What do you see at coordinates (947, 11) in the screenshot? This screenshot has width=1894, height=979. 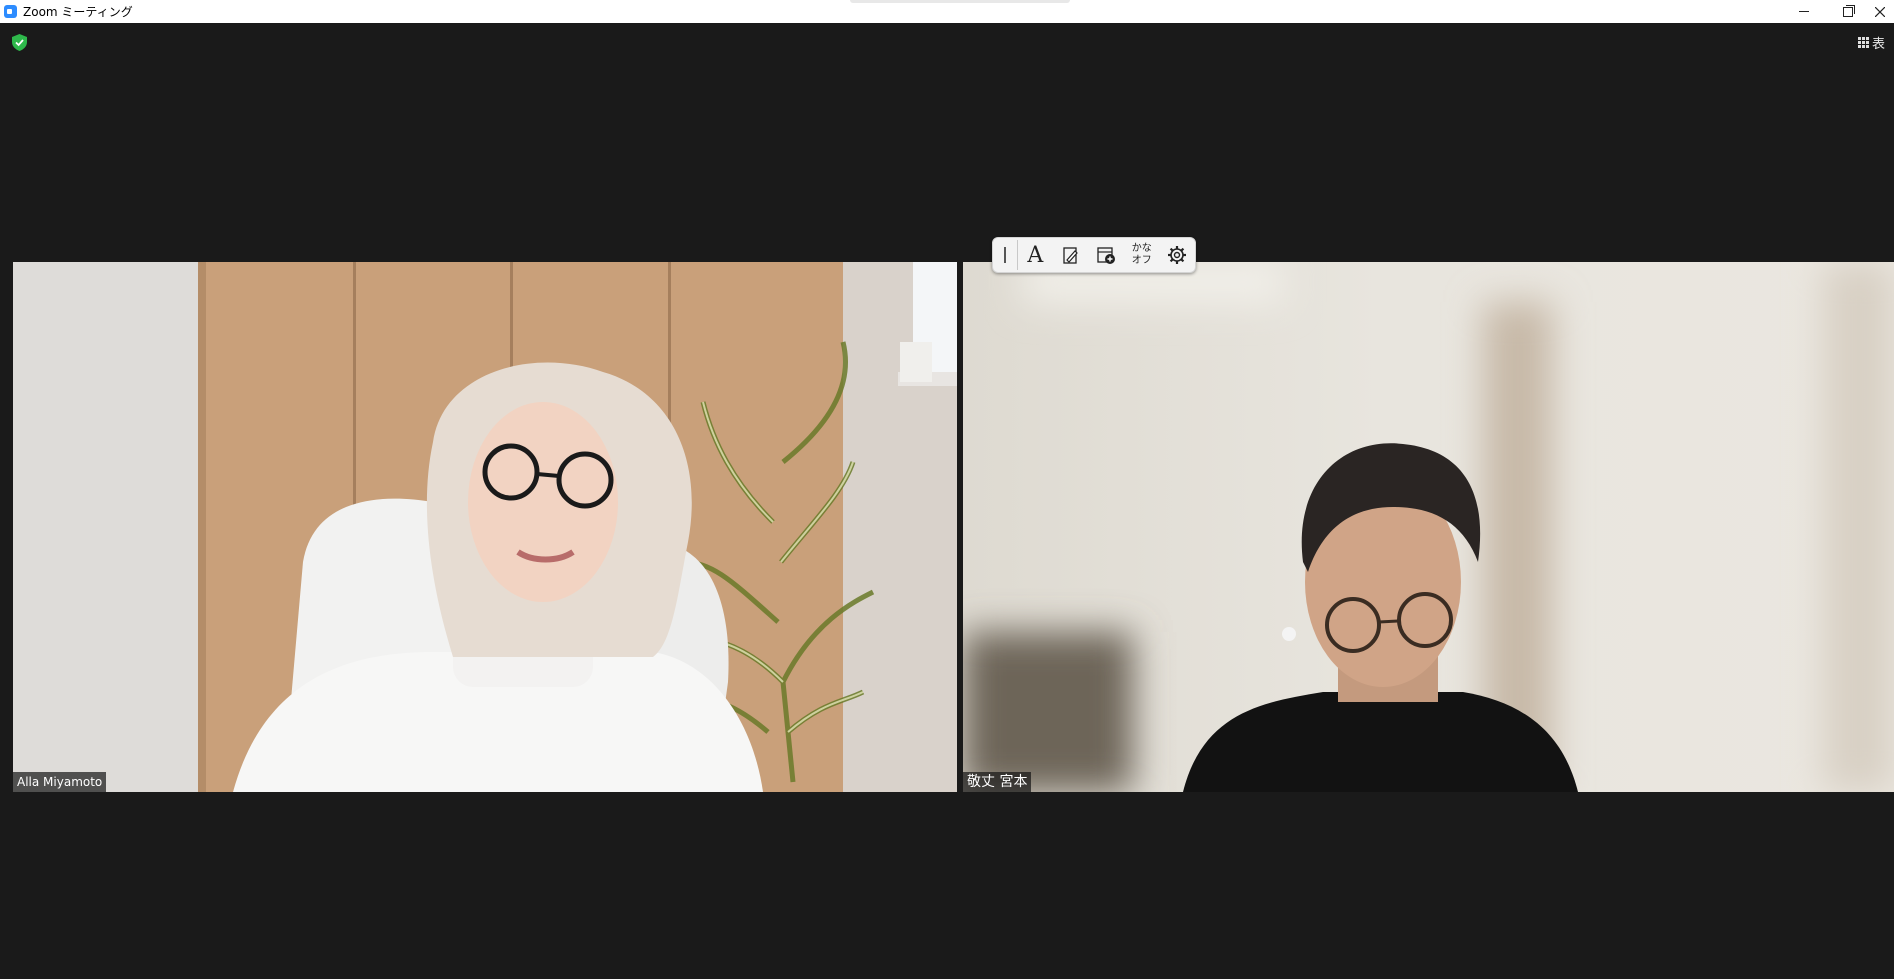 I see `title-bar: Zoom ミーティング` at bounding box center [947, 11].